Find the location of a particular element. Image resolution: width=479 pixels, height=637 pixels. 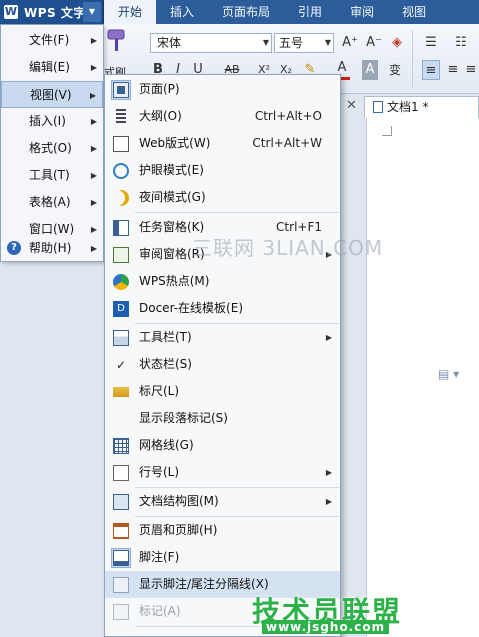

menu-item-label: 视图(V) is located at coordinates (51, 95).